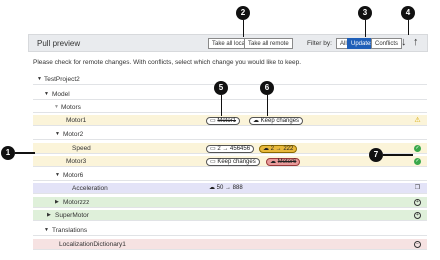 The height and width of the screenshot is (260, 440). What do you see at coordinates (230, 134) in the screenshot?
I see `tree-row-motor2: ▼ Motor2` at bounding box center [230, 134].